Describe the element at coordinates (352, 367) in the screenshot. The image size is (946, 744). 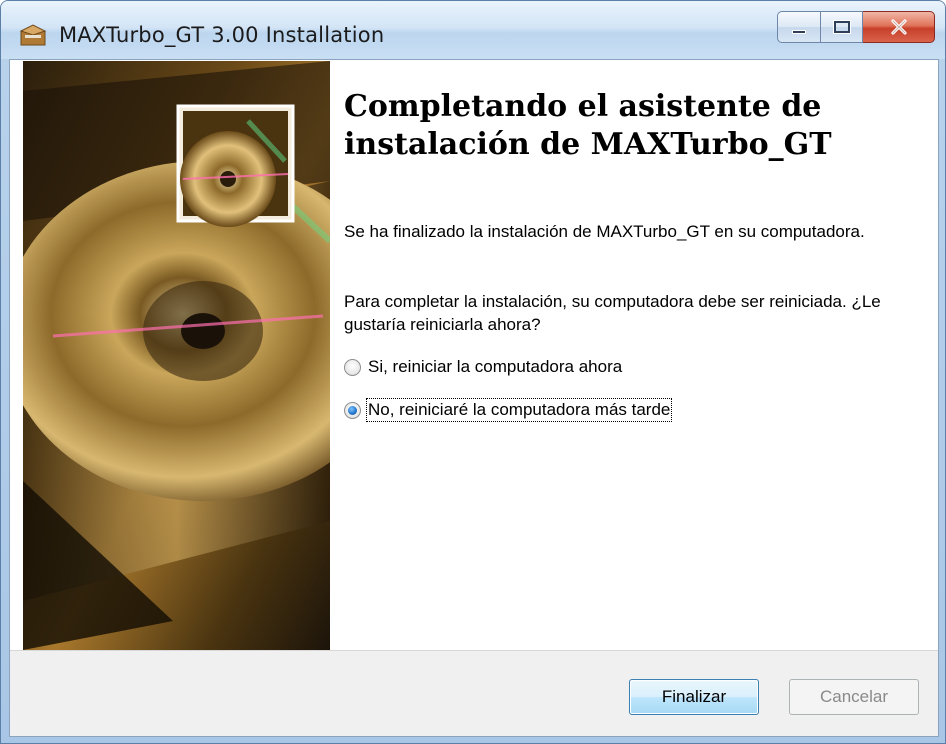
I see `restart-now-radio` at that location.